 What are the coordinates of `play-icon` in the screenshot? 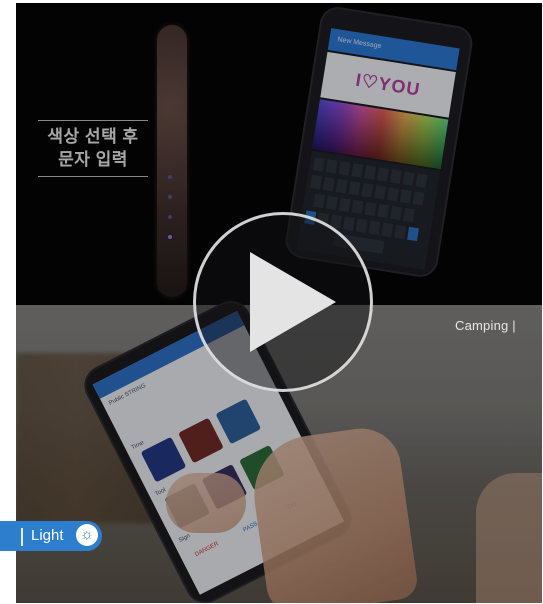 It's located at (293, 302).